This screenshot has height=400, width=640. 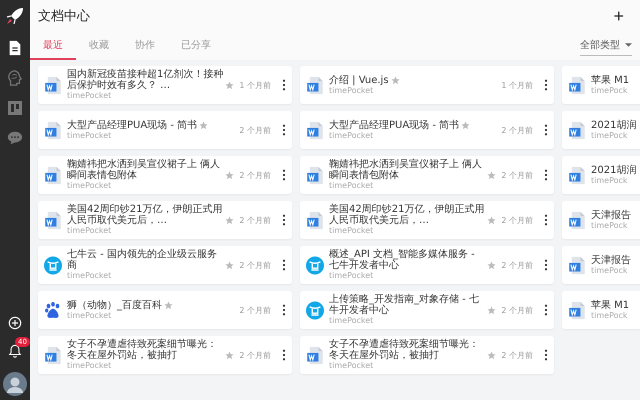 I want to click on board-icon, so click(x=15, y=108).